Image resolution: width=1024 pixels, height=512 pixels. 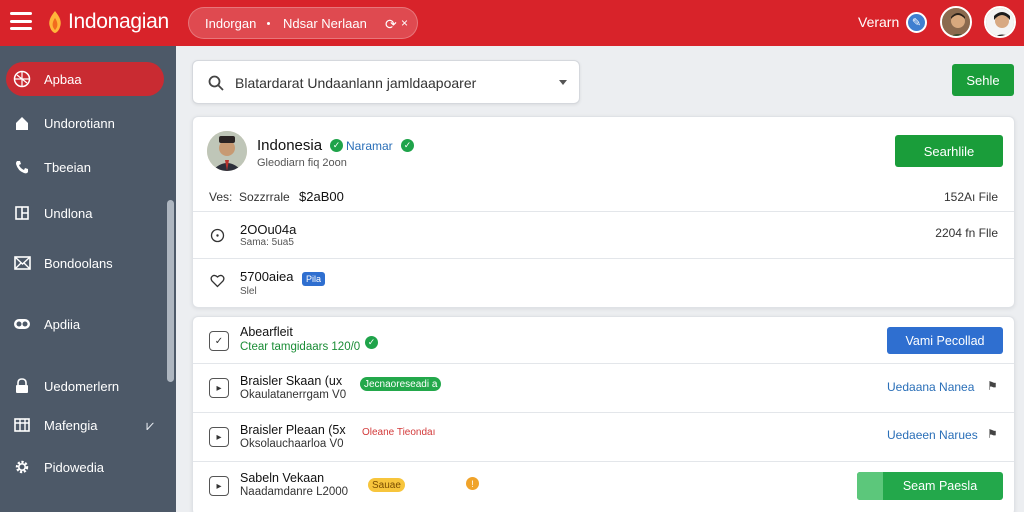 What do you see at coordinates (290, 145) in the screenshot?
I see `profile-name: Indonesia` at bounding box center [290, 145].